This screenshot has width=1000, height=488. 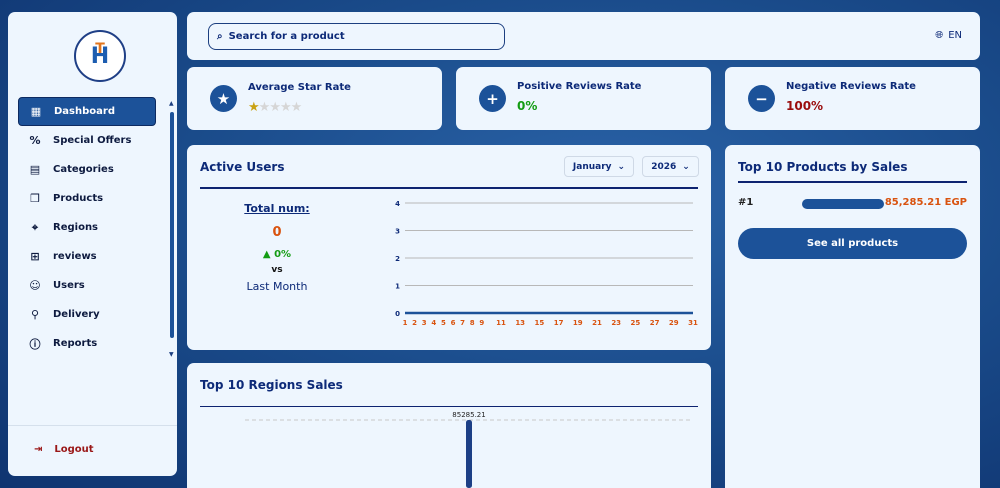 I want to click on y-tick-label: 1, so click(x=397, y=287).